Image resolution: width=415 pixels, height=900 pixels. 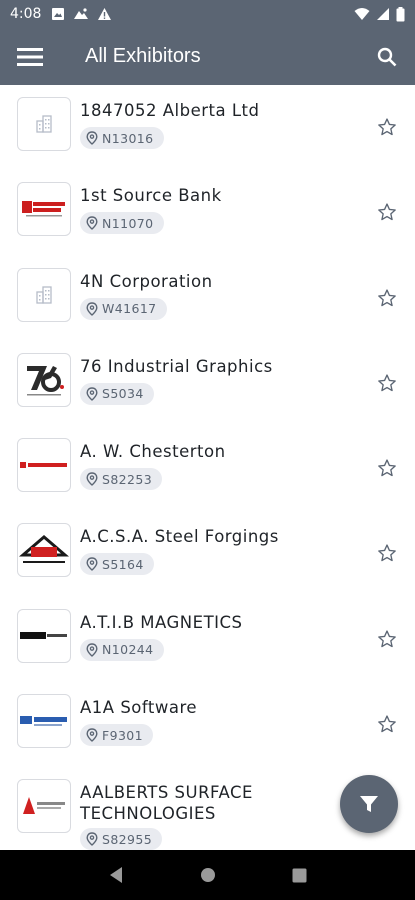 I want to click on 76-industrial-graphics-logo, so click(x=45, y=380).